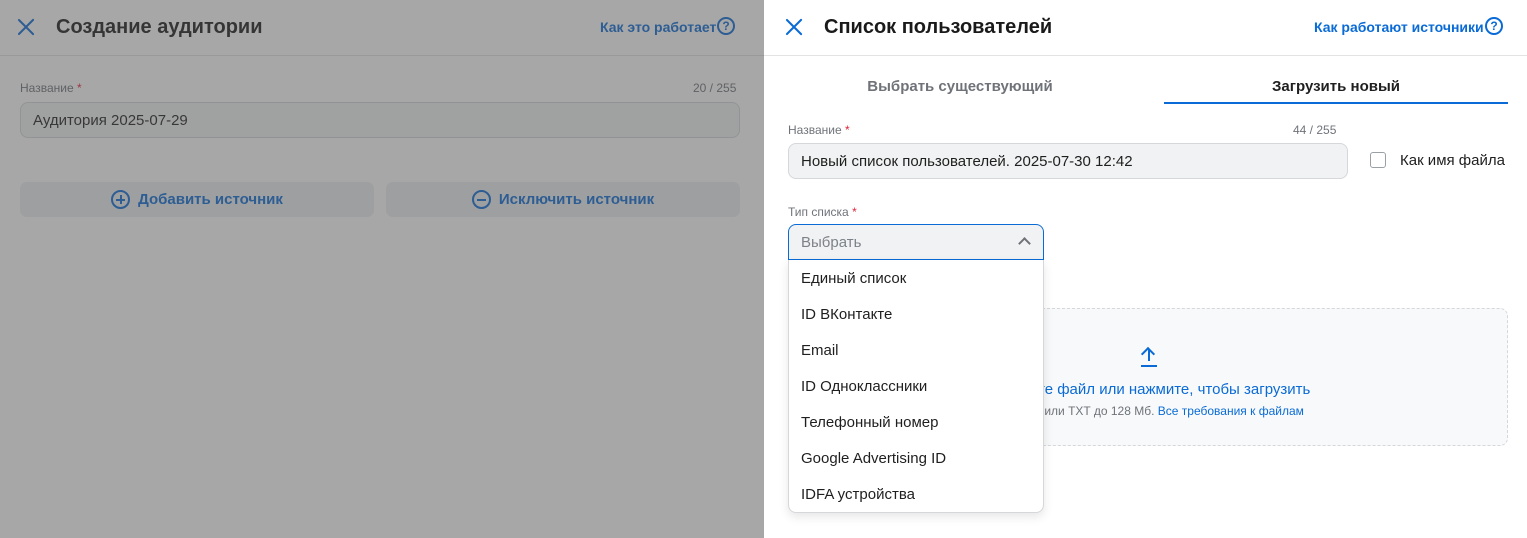  I want to click on option-vk-id: ID ВКонтакте, so click(846, 314).